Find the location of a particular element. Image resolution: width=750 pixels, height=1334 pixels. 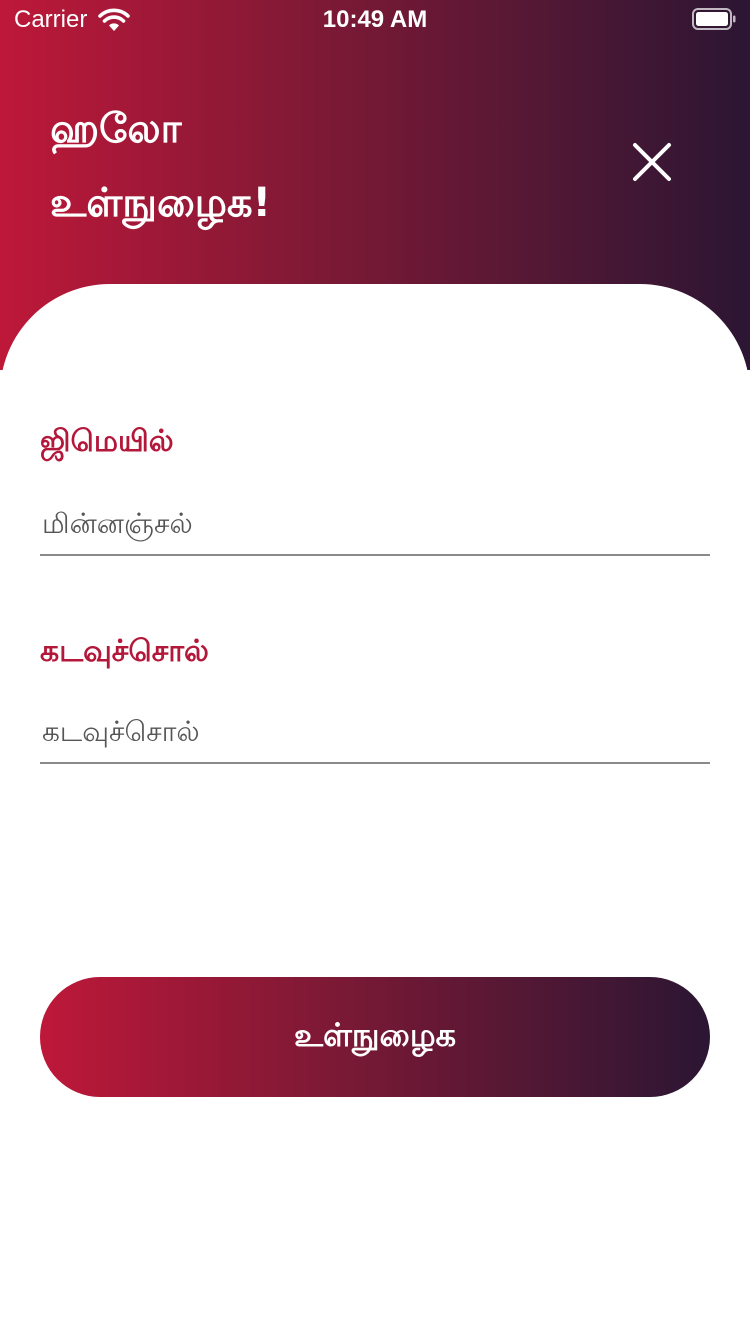

greeting-hello: ஹலோ is located at coordinates (116, 129).